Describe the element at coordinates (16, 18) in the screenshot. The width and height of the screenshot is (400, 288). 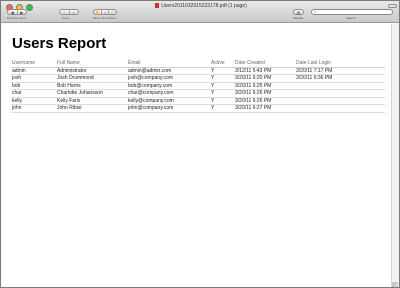
I see `previous-next-label: Previous Next` at that location.